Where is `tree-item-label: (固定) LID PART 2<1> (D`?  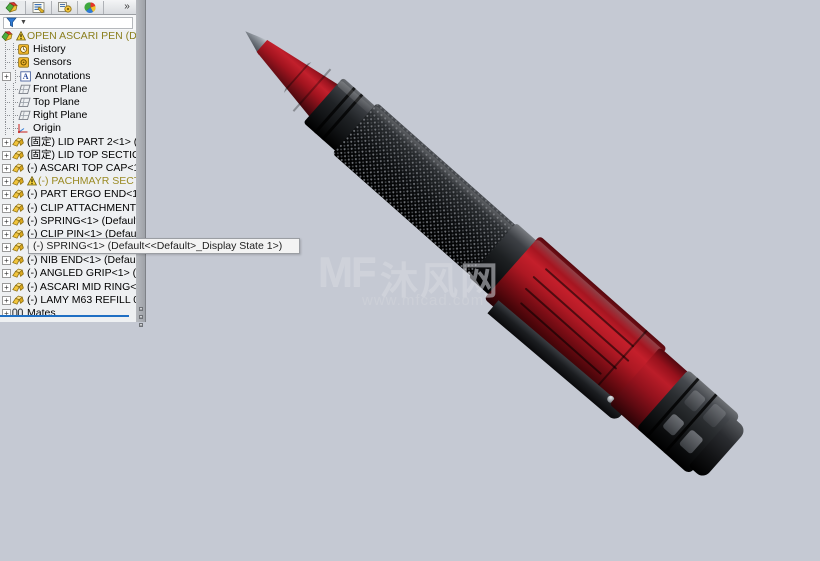 tree-item-label: (固定) LID PART 2<1> (D is located at coordinates (81, 141).